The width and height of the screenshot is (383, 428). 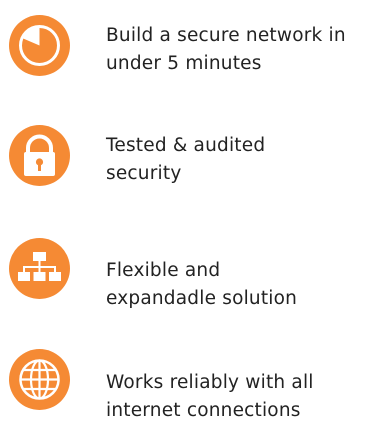 What do you see at coordinates (203, 410) in the screenshot?
I see `feature-line-2: internet connections` at bounding box center [203, 410].